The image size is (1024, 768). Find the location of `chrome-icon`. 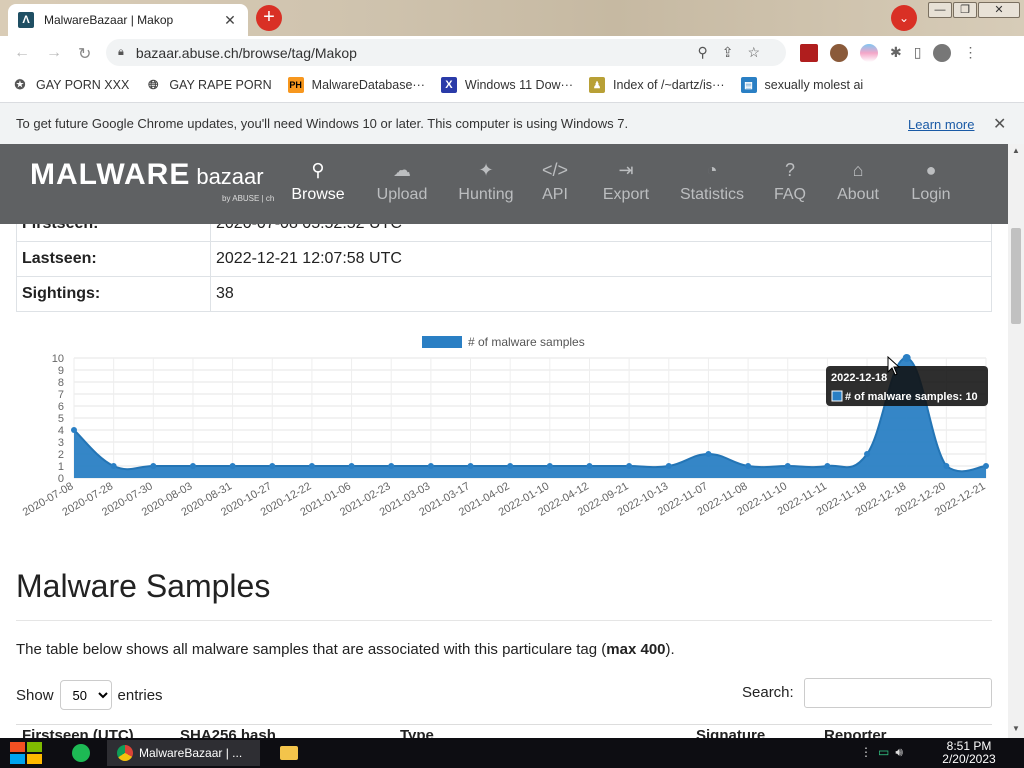

chrome-icon is located at coordinates (125, 753).